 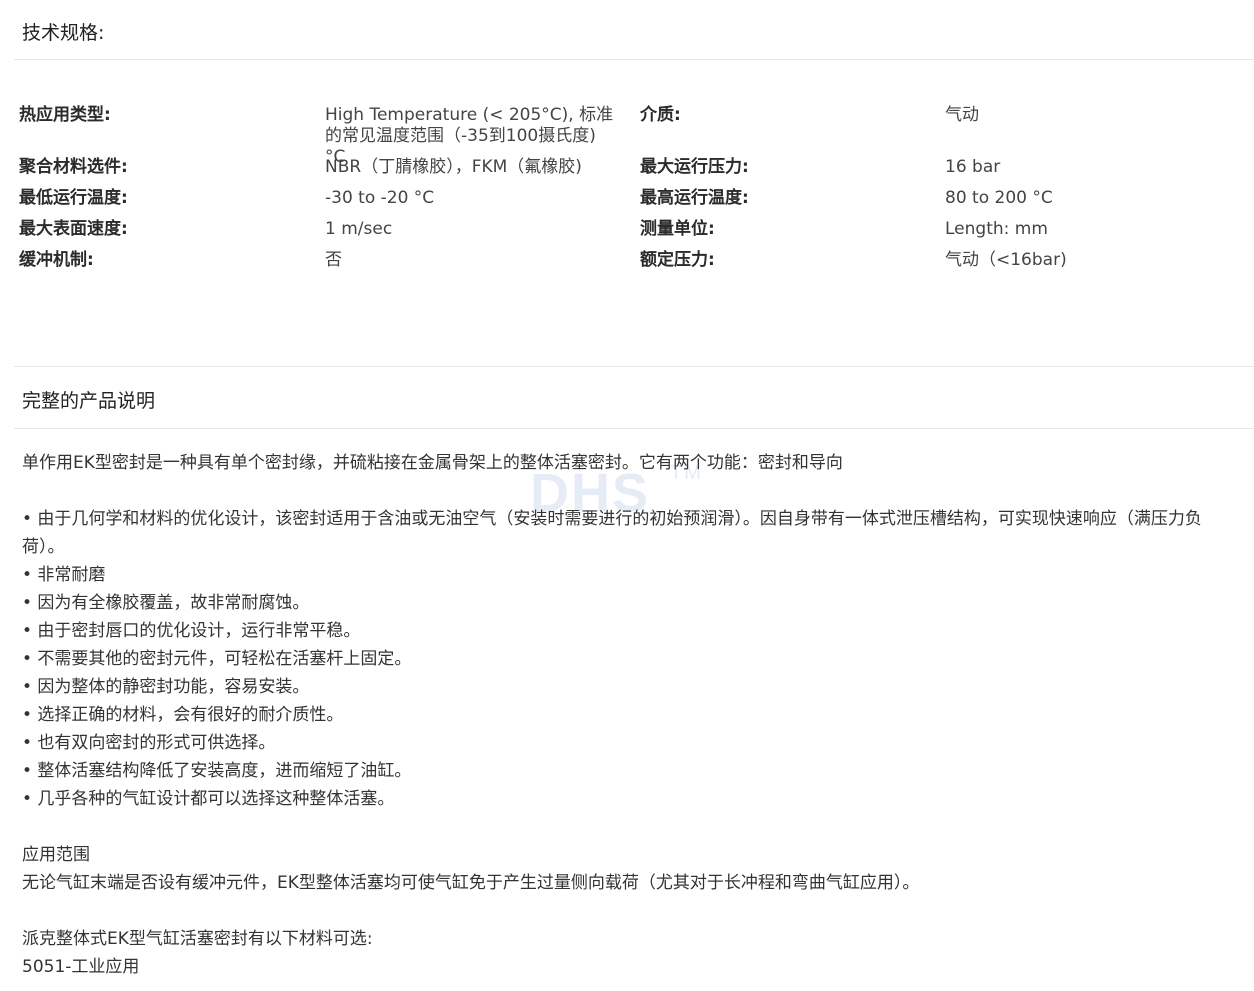 What do you see at coordinates (89, 401) in the screenshot?
I see `description-section-title: 完整的产品说明` at bounding box center [89, 401].